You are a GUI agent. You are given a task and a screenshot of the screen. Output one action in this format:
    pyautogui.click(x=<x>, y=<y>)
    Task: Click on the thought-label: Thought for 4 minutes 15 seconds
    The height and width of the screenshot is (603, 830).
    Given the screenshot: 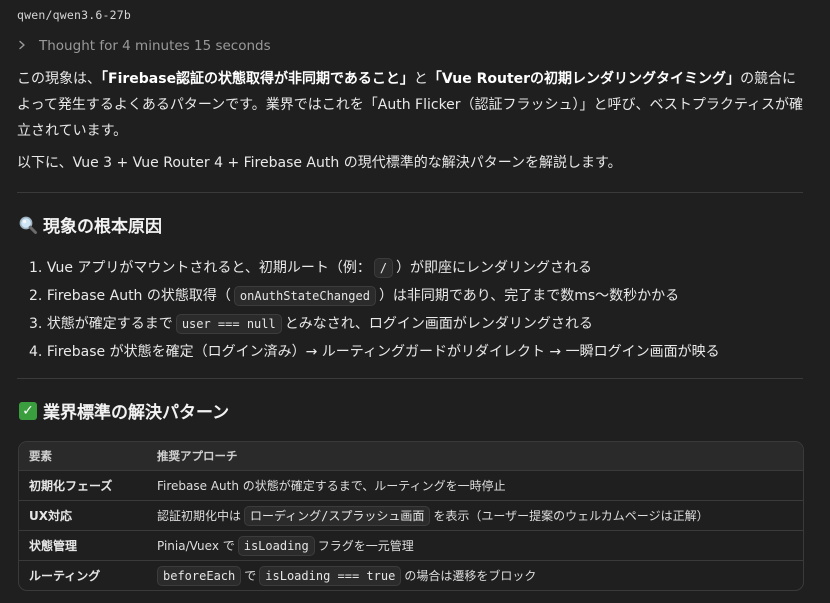 What is the action you would take?
    pyautogui.click(x=155, y=46)
    